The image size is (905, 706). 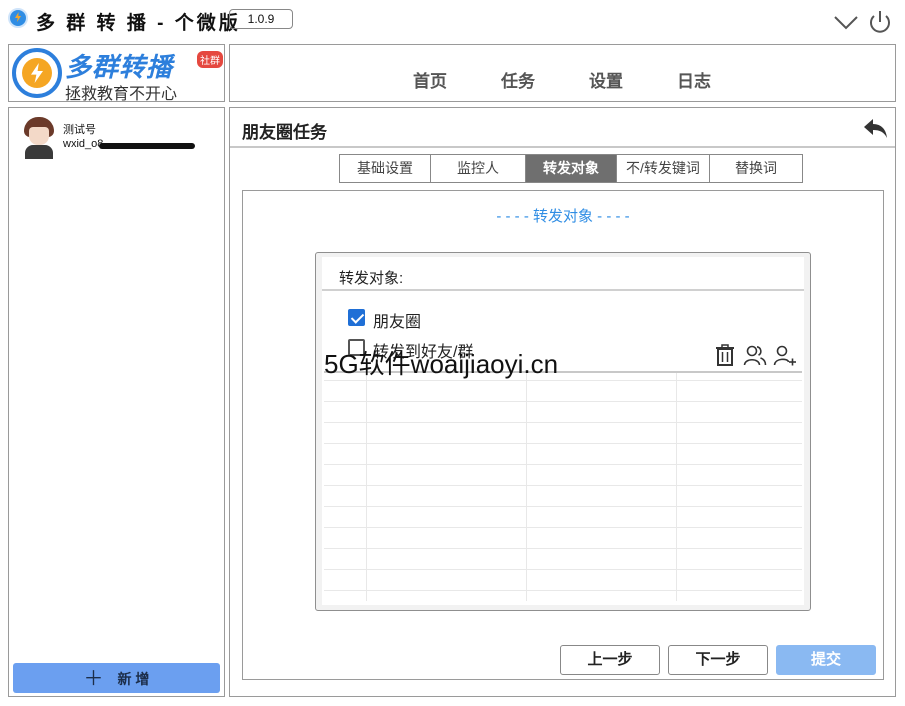 What do you see at coordinates (384, 168) in the screenshot?
I see `tab-basic-settings: 基础设置` at bounding box center [384, 168].